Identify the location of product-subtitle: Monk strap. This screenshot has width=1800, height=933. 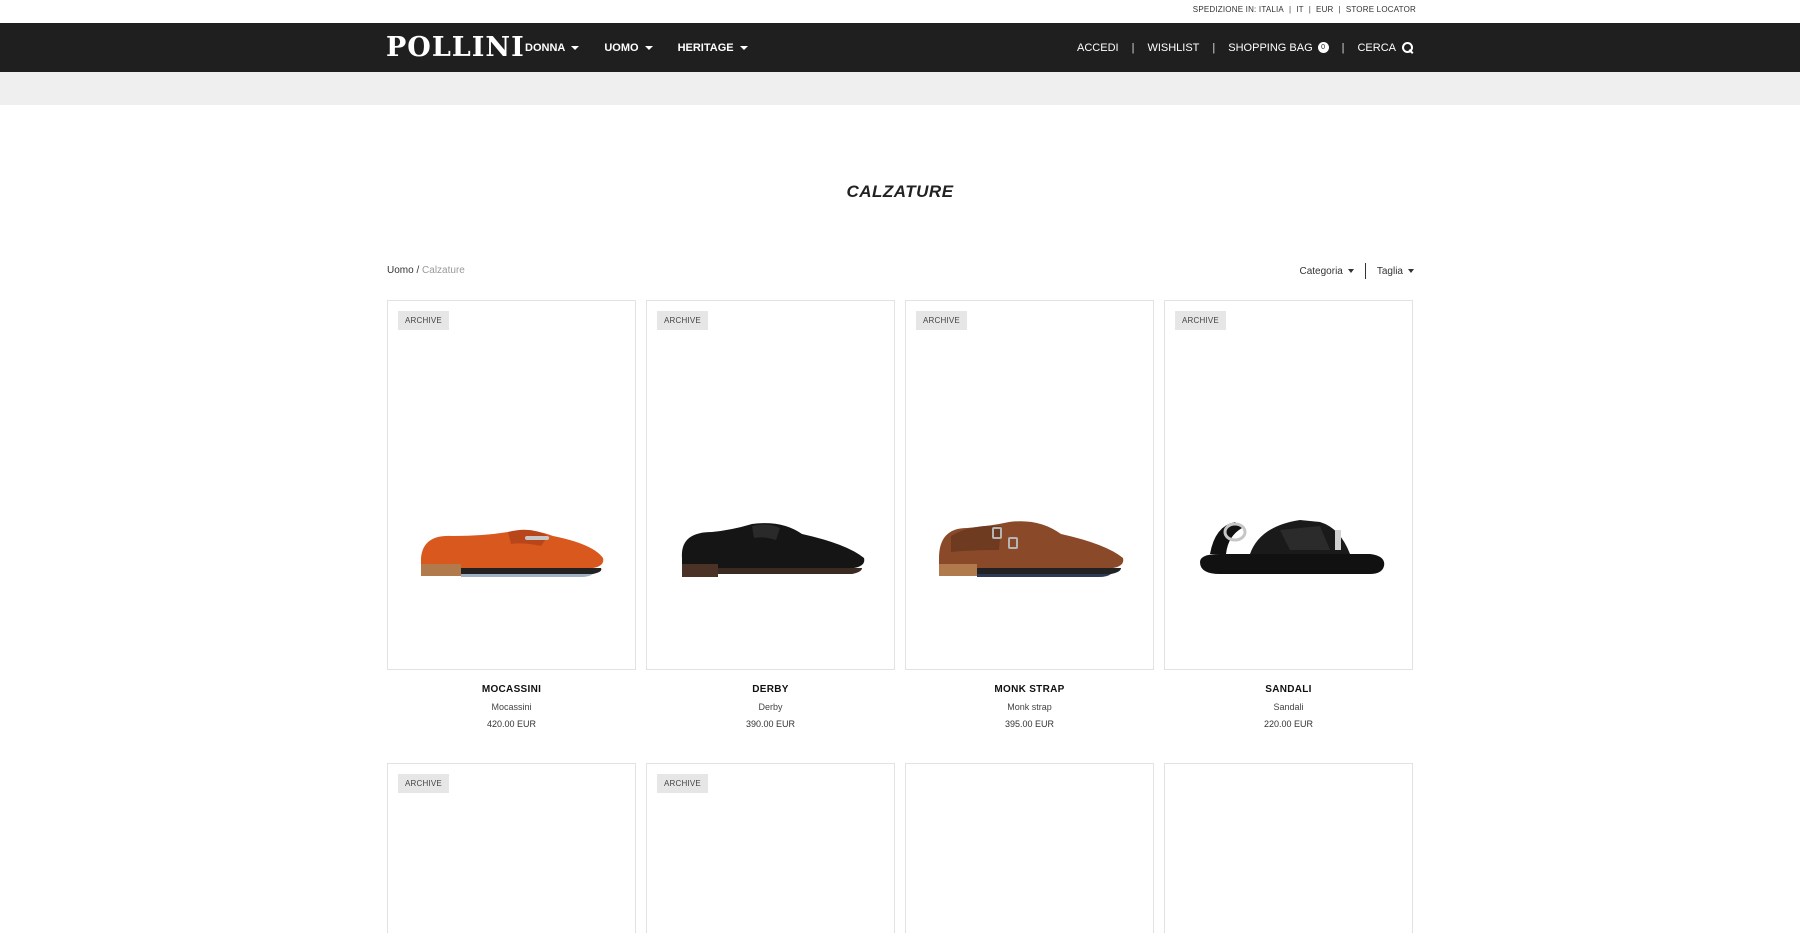
(1029, 707).